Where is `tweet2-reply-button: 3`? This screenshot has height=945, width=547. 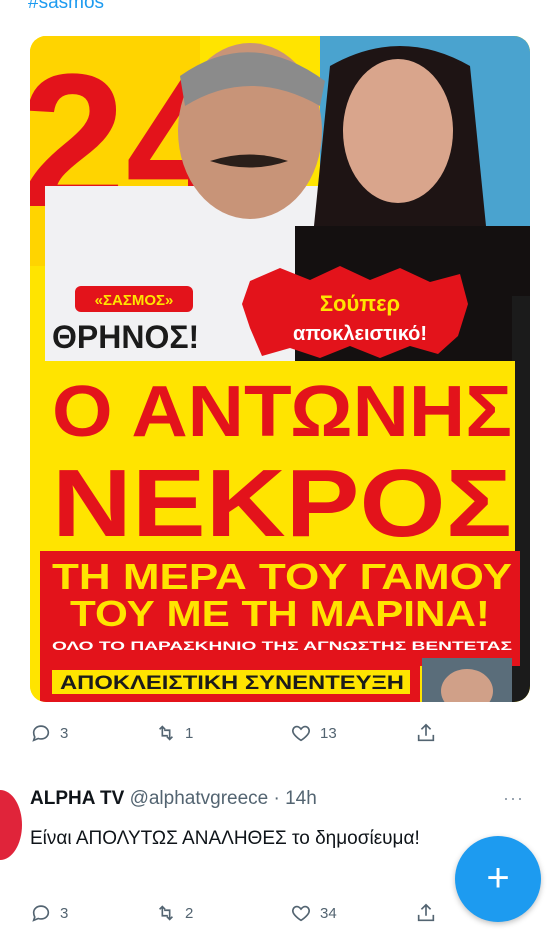 tweet2-reply-button: 3 is located at coordinates (92, 913).